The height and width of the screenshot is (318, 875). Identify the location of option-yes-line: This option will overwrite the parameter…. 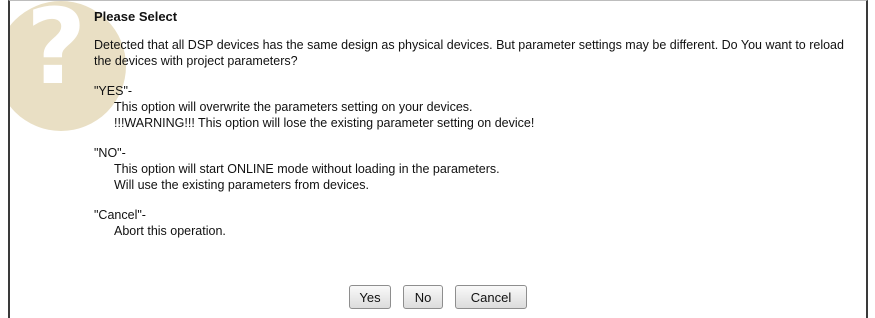
(293, 107).